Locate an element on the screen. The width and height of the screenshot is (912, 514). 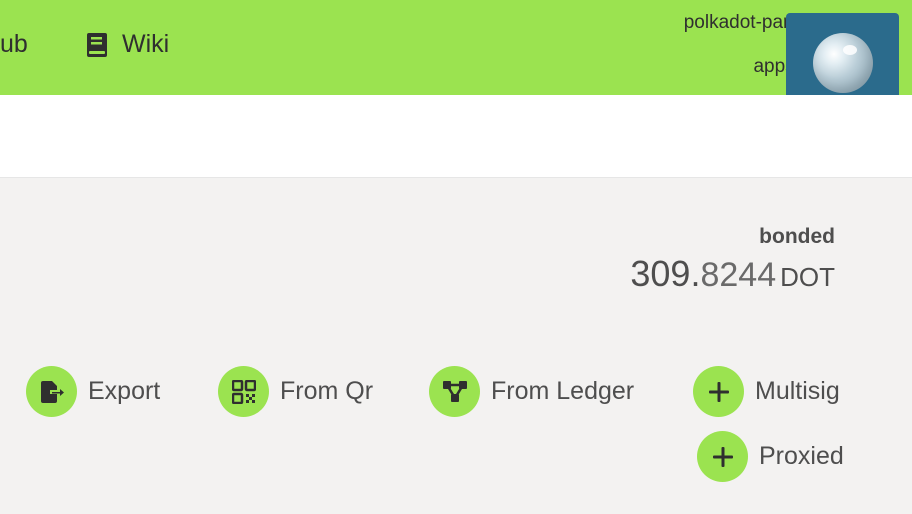
from-ledger-button: From Ledger is located at coordinates (531, 391).